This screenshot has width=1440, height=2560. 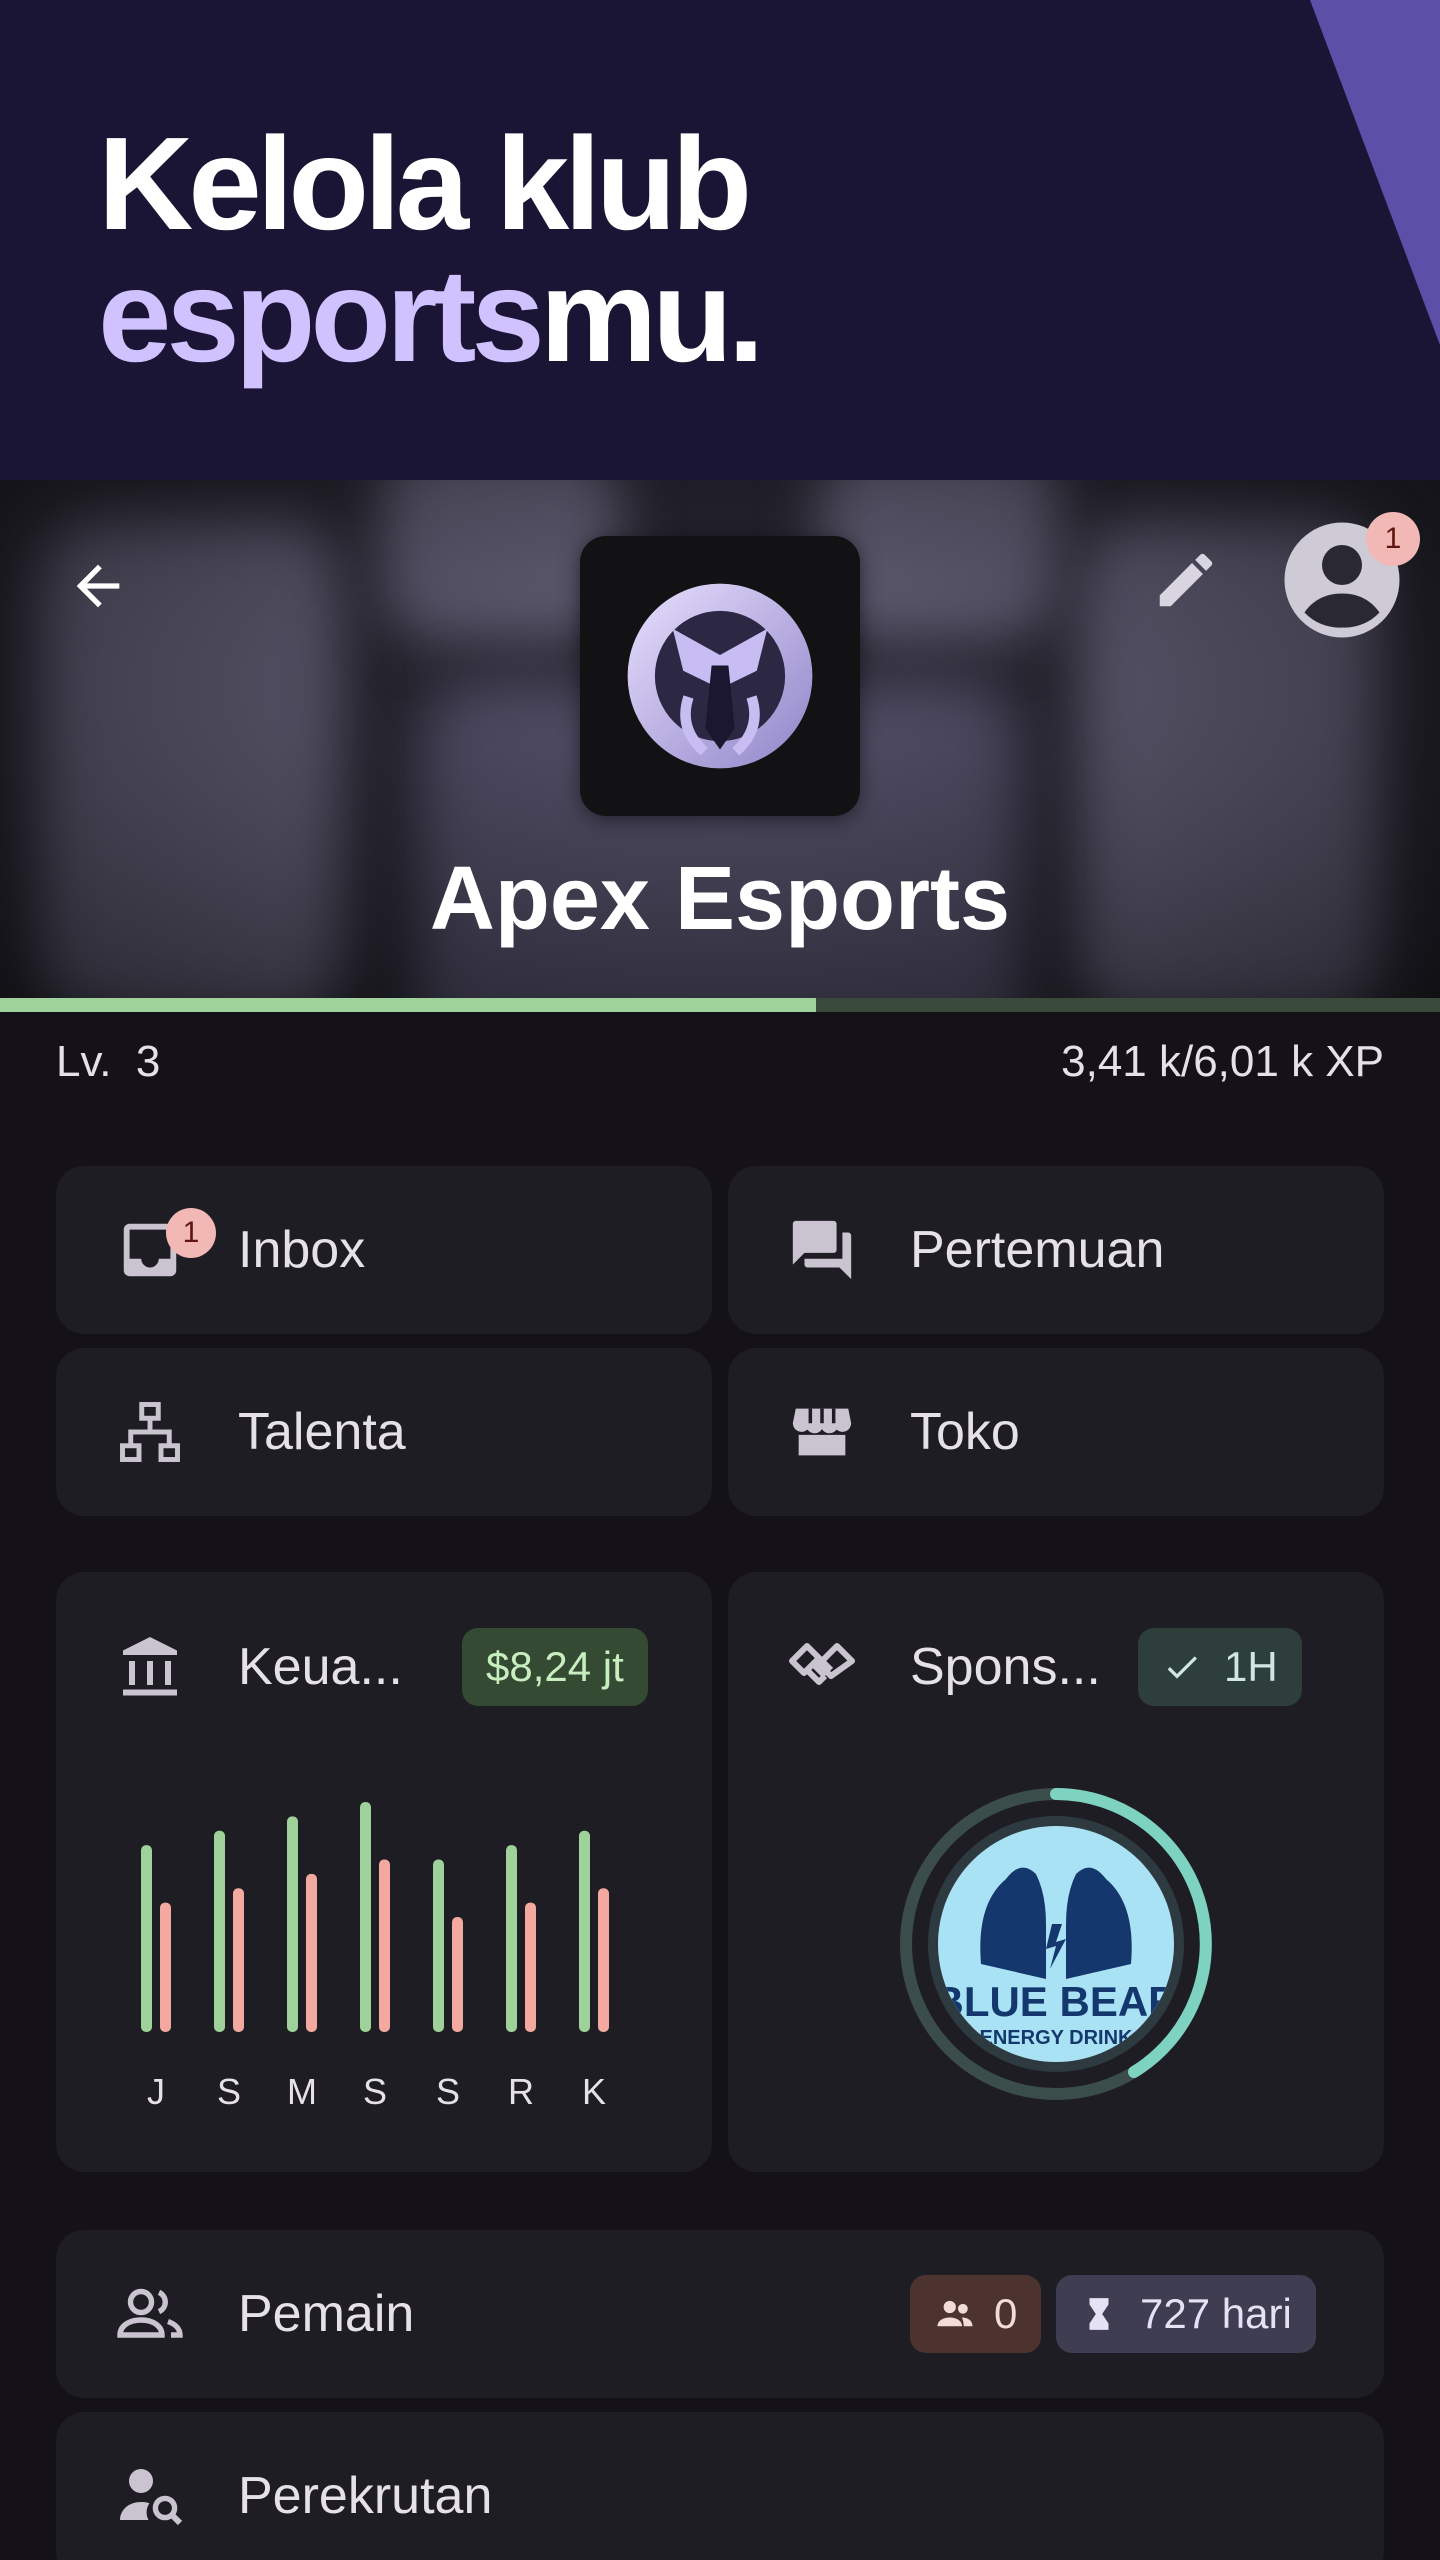 I want to click on player-count: 0, so click(x=1006, y=2313).